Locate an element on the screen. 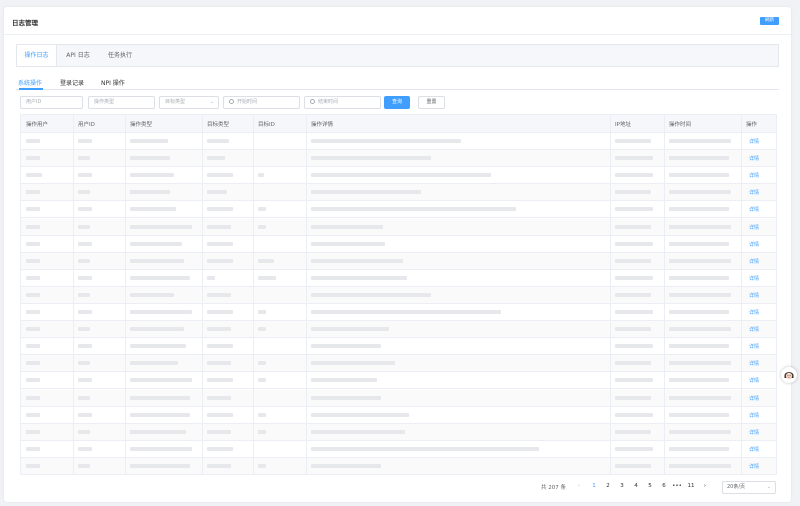  card-header: 日志管理 刷新 is located at coordinates (397, 21).